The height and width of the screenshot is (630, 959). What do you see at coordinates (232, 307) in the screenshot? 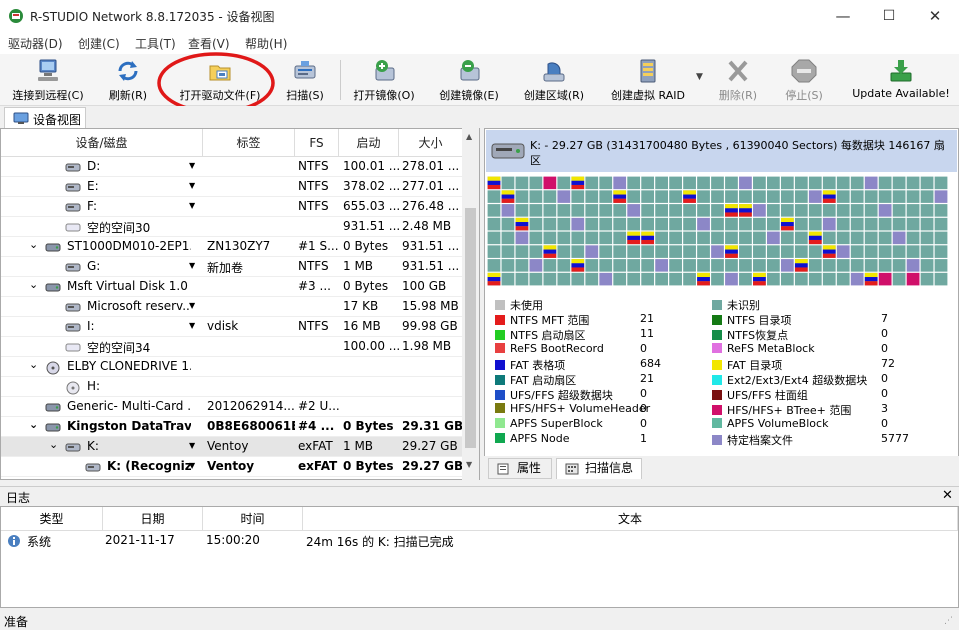
I see `tree-row: Microsoft reserv... 17 KB 15.98 MB ▼` at bounding box center [232, 307].